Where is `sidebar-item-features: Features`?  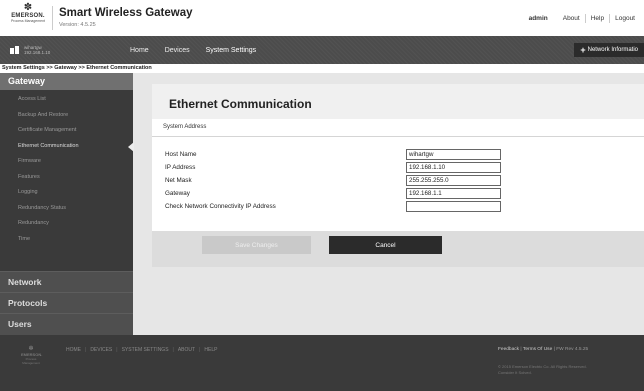
sidebar-item-features: Features is located at coordinates (66, 178).